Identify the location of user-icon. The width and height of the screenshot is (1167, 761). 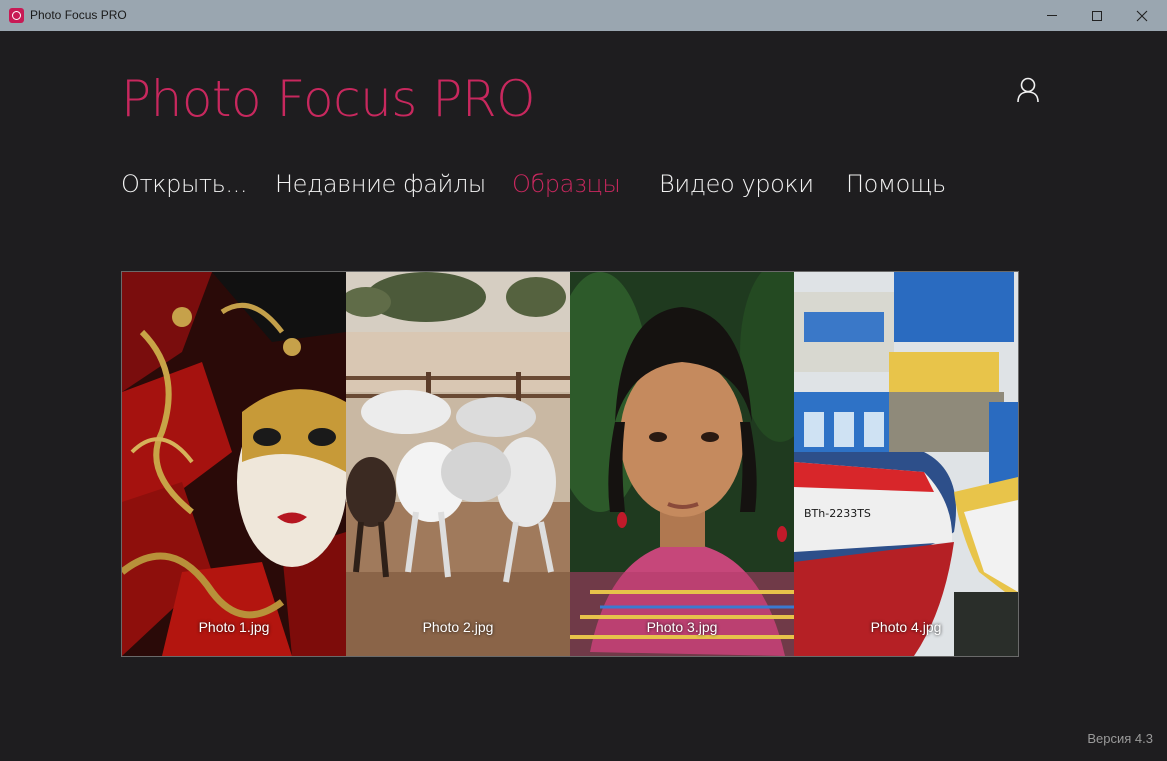
(1028, 90).